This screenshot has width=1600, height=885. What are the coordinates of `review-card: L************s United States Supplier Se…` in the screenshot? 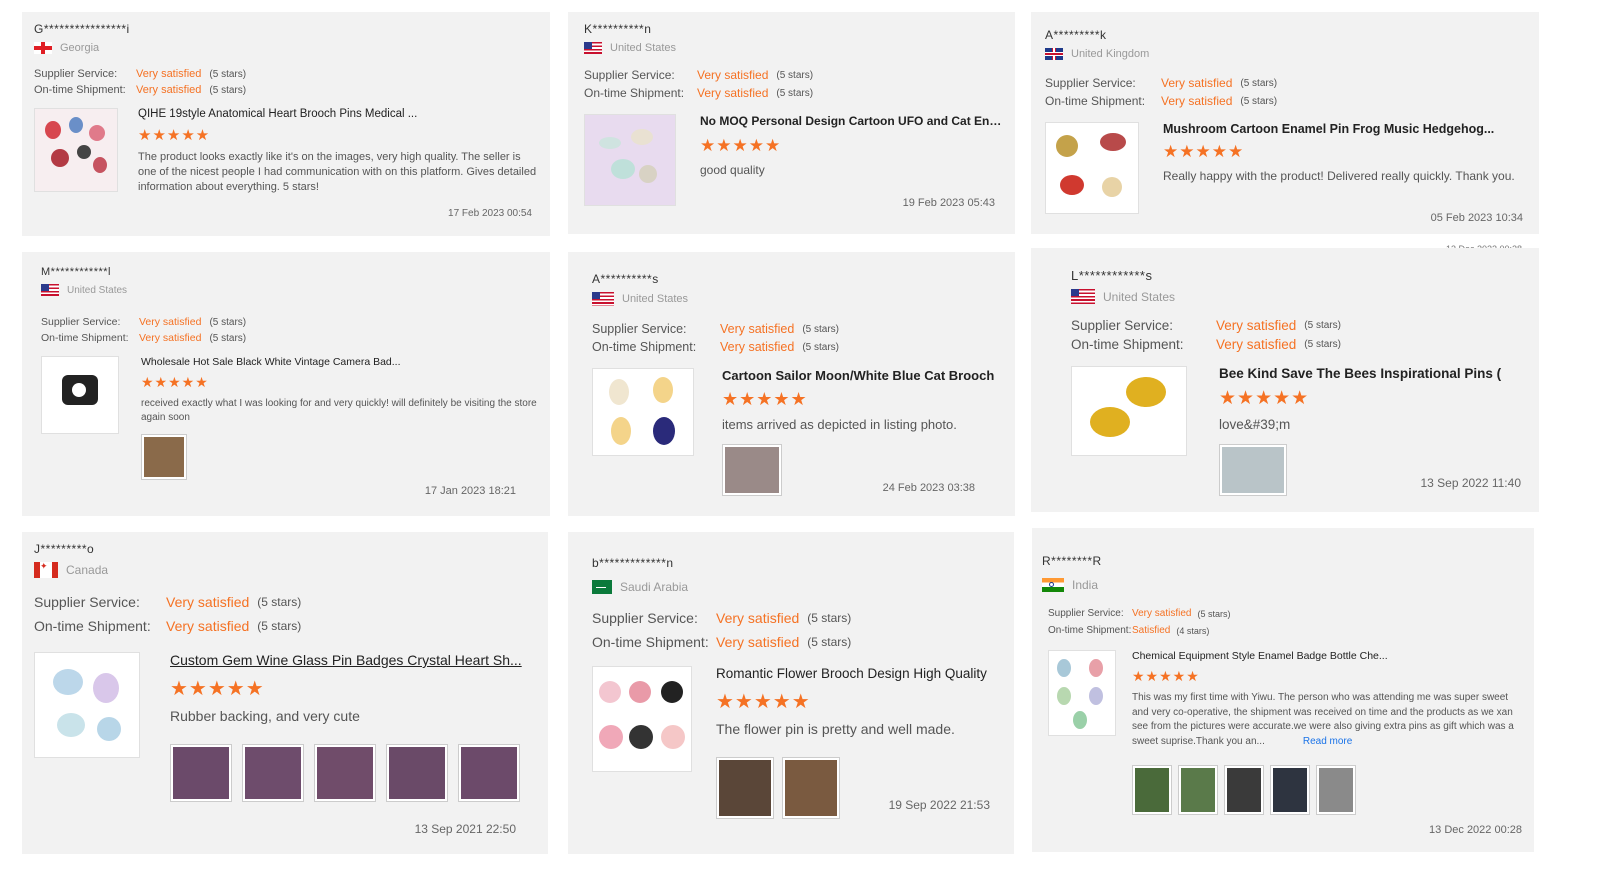 It's located at (1285, 380).